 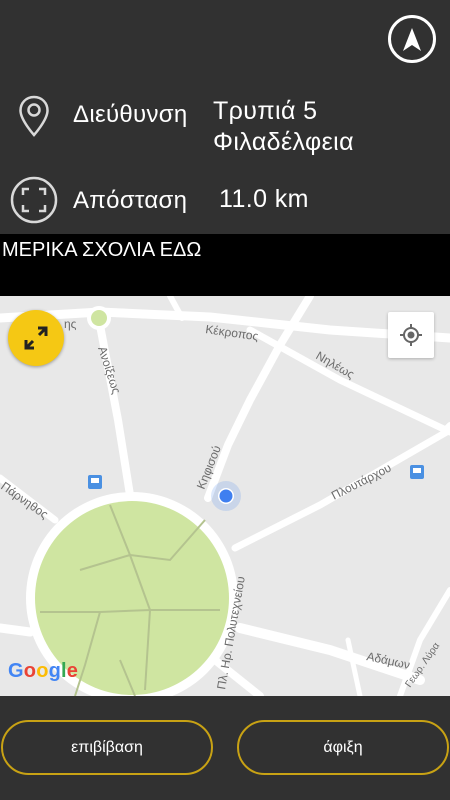 What do you see at coordinates (130, 200) in the screenshot?
I see `distance-label: Απόσταση` at bounding box center [130, 200].